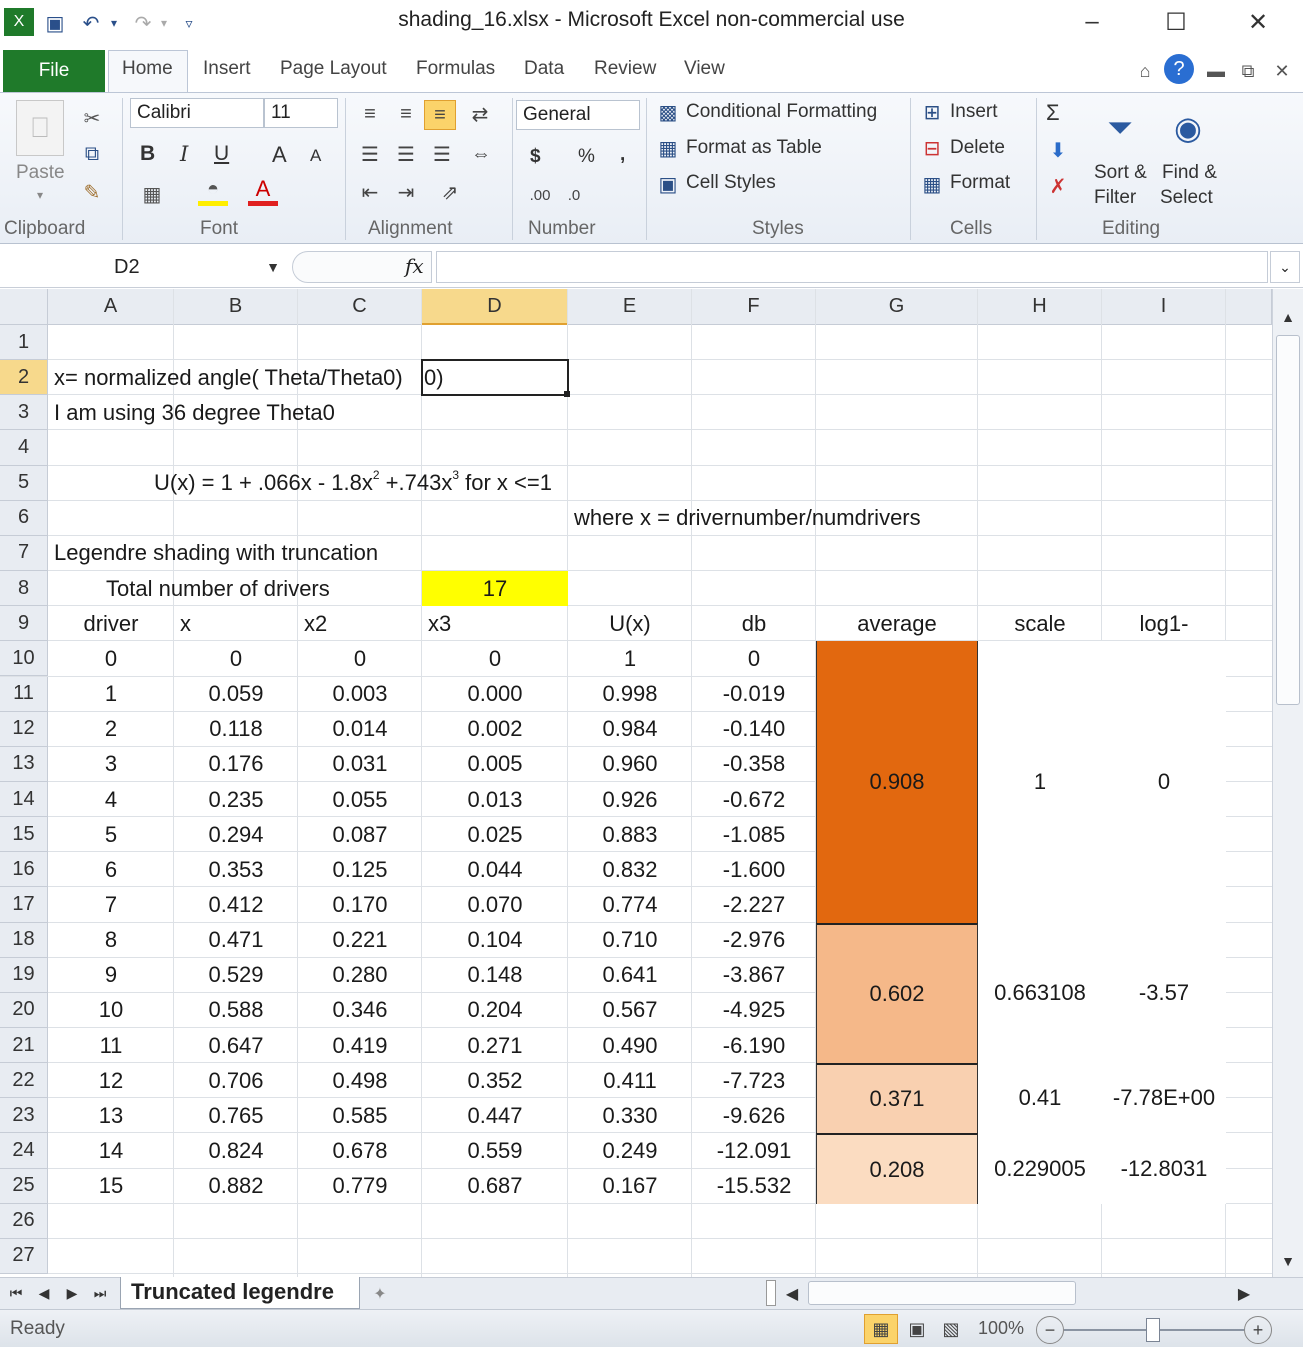 The height and width of the screenshot is (1347, 1303). Describe the element at coordinates (1287, 783) in the screenshot. I see `vertical-scrollbar: ▲ ▼` at that location.